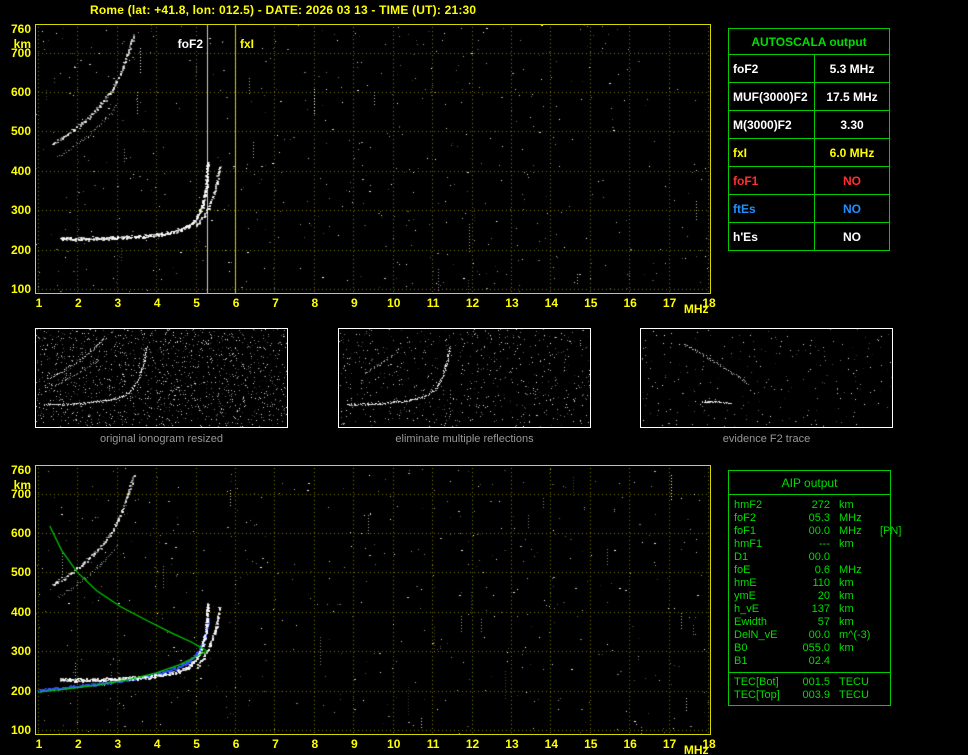 This screenshot has height=755, width=968. I want to click on aip-row-b0: B0 055.0 km, so click(809, 648).